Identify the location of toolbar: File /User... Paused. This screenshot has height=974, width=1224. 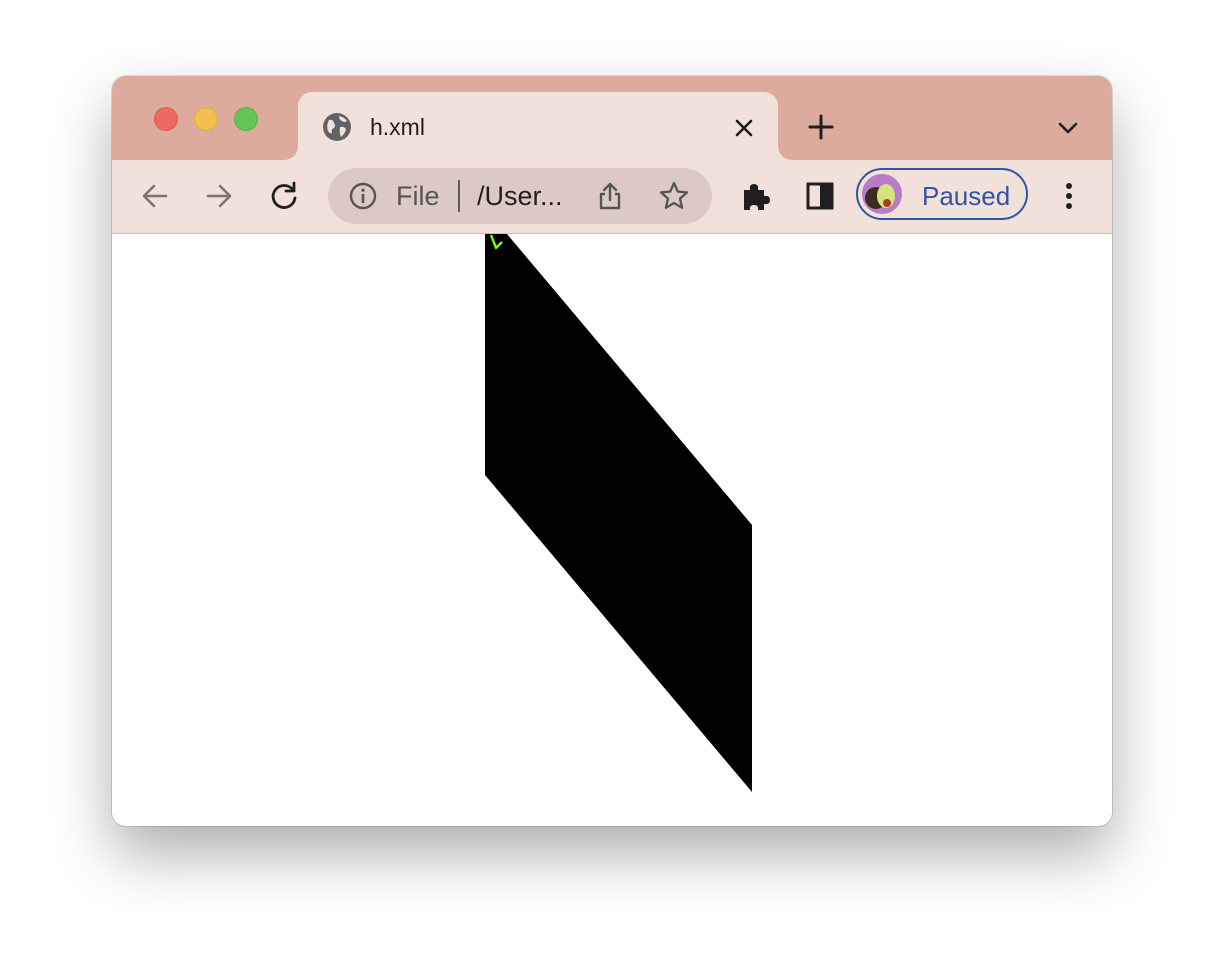
(612, 197).